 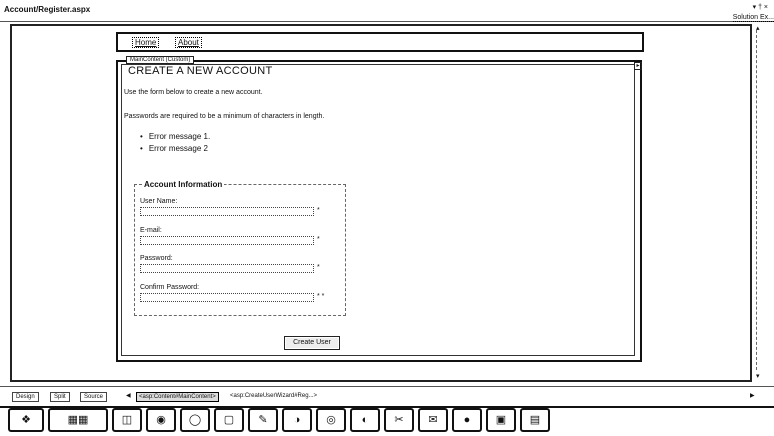 What do you see at coordinates (433, 420) in the screenshot?
I see `outlook-icon: ✉` at bounding box center [433, 420].